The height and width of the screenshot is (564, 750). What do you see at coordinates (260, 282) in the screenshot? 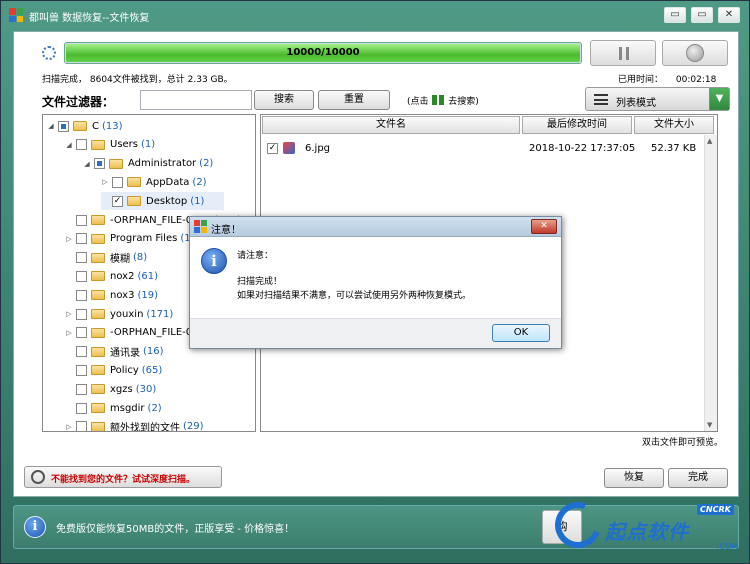
I see `dialog-line-2: 扫描完成！` at bounding box center [260, 282].